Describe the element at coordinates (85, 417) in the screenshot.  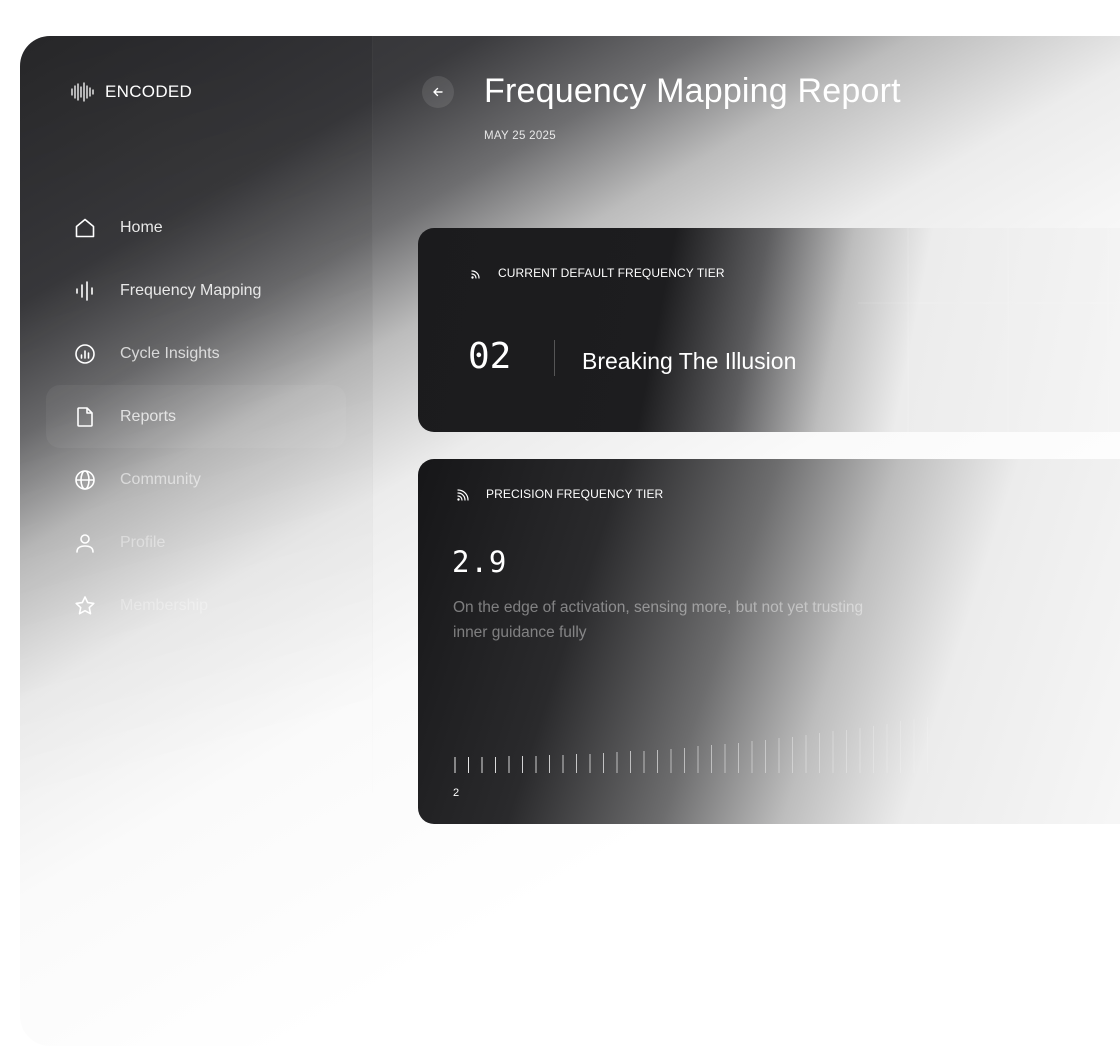
I see `document-icon` at that location.